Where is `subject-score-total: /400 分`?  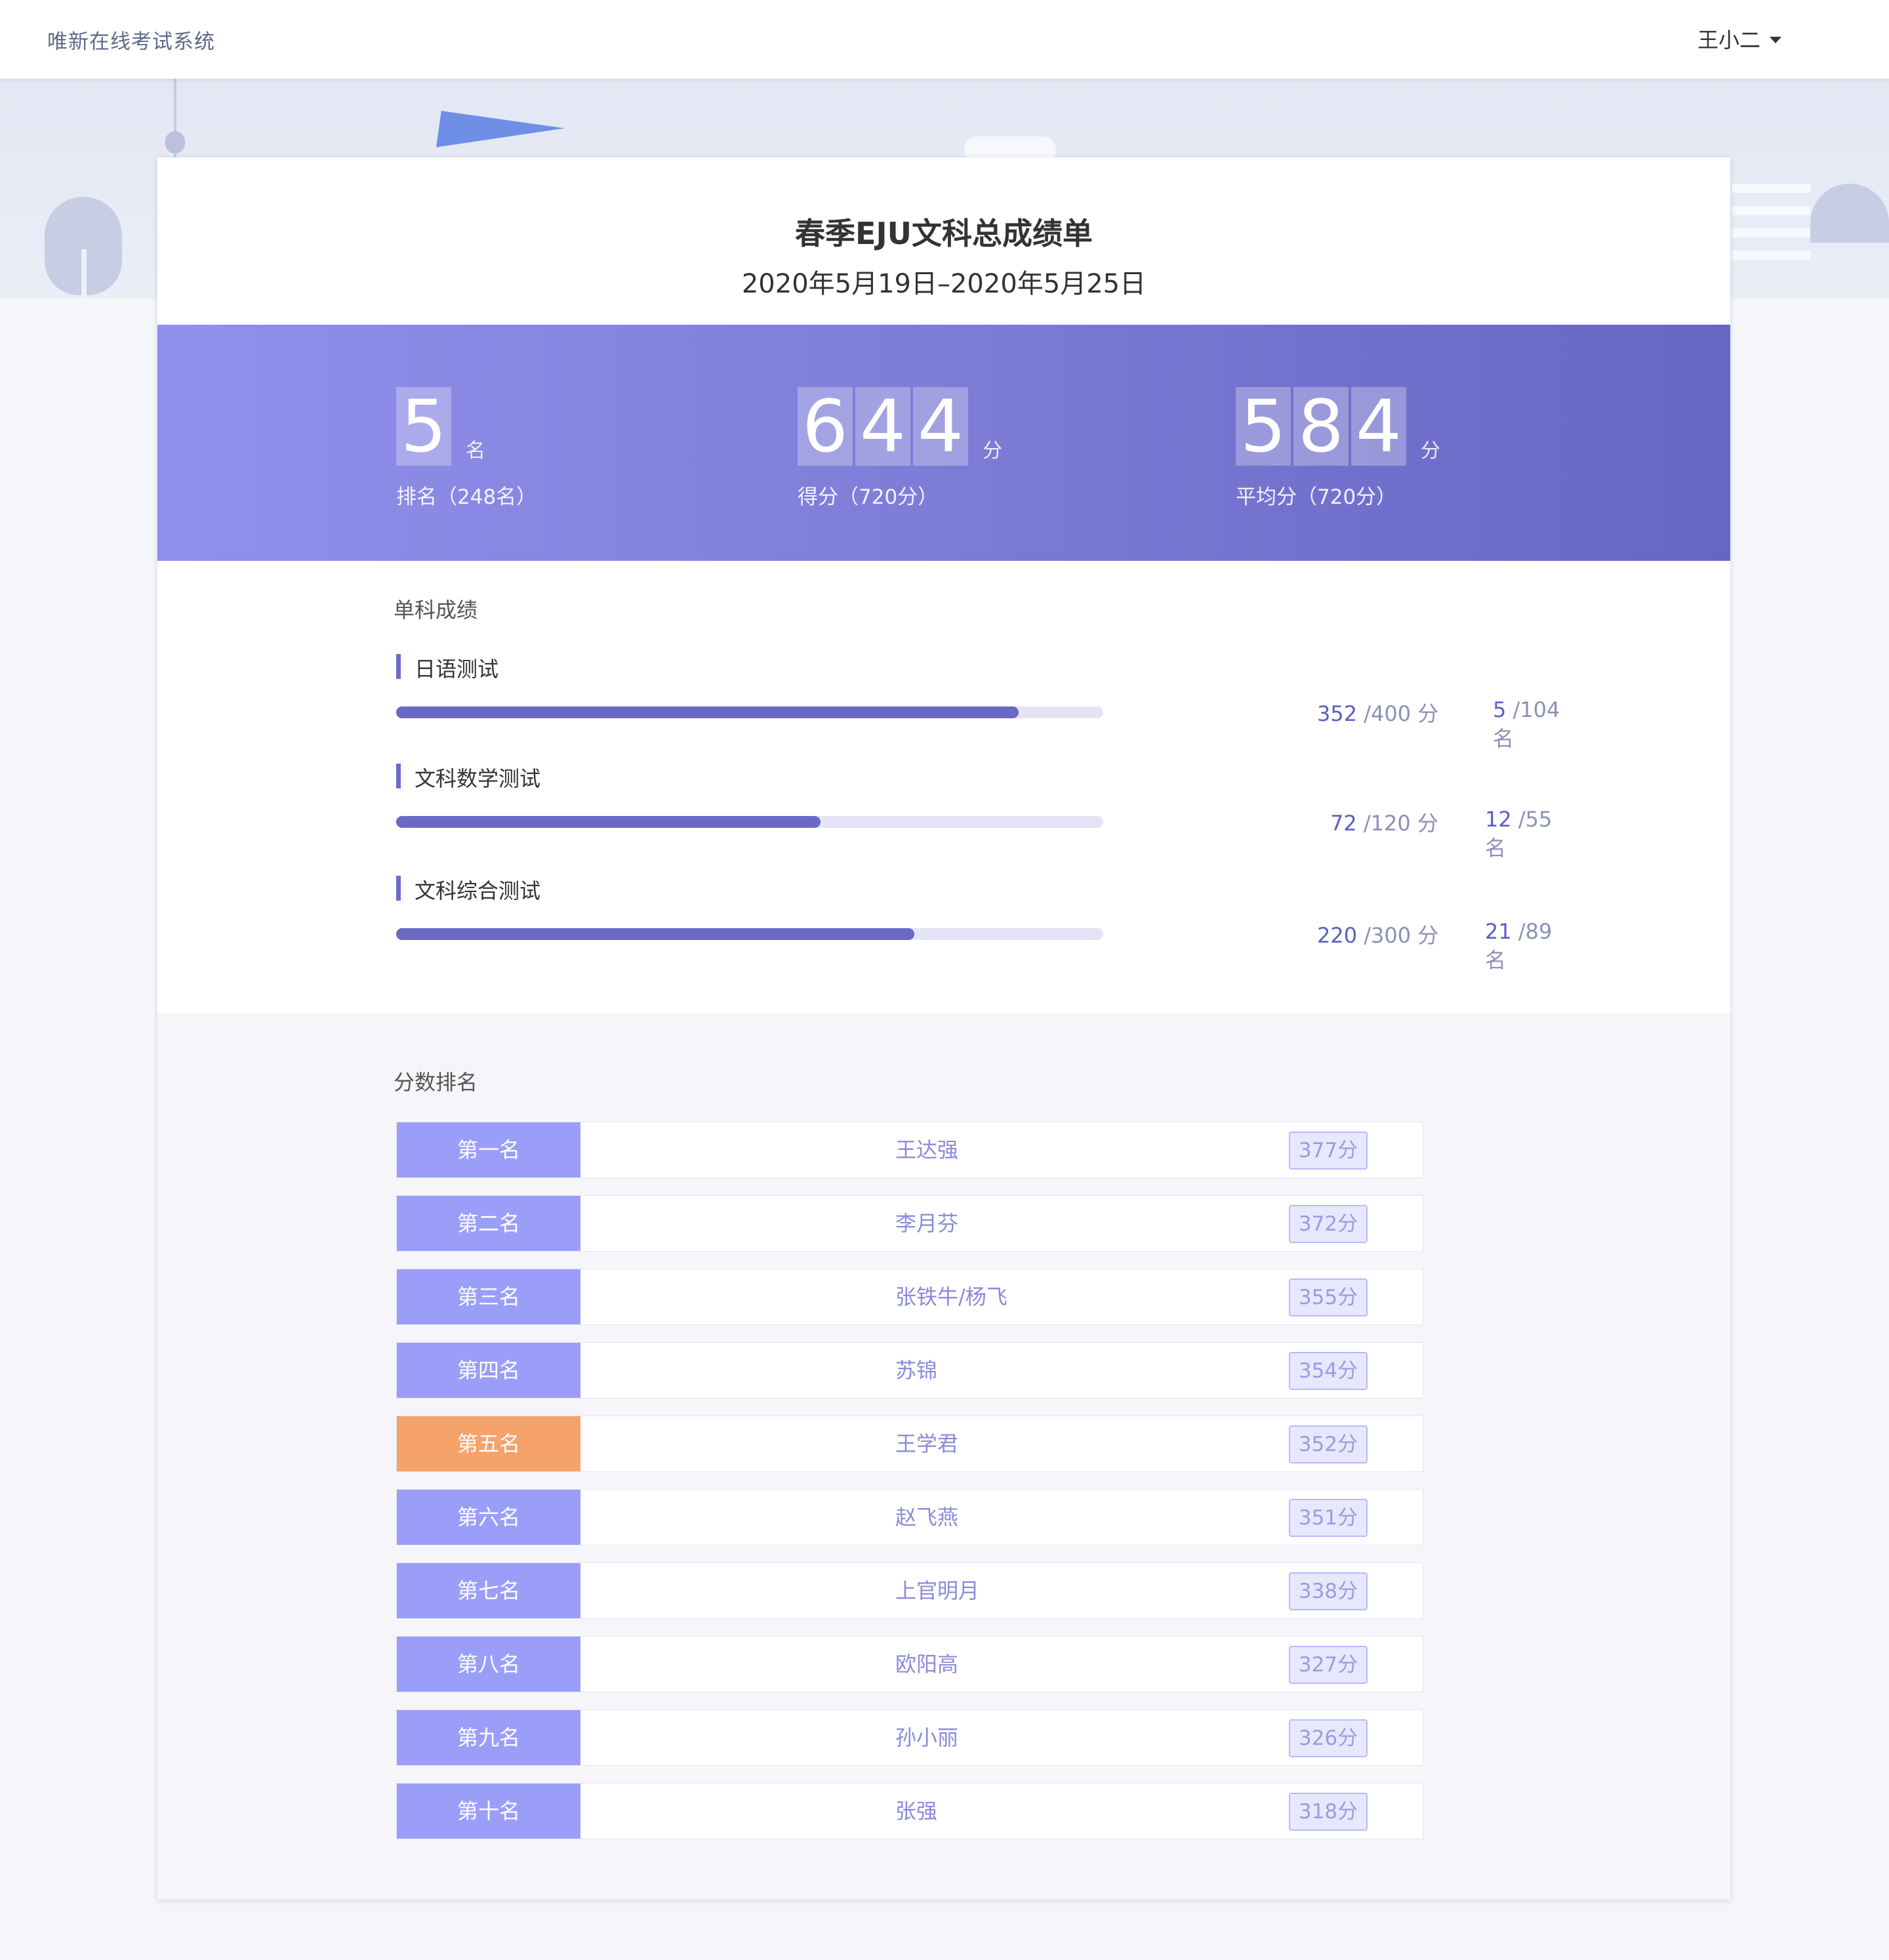
subject-score-total: /400 分 is located at coordinates (1401, 714).